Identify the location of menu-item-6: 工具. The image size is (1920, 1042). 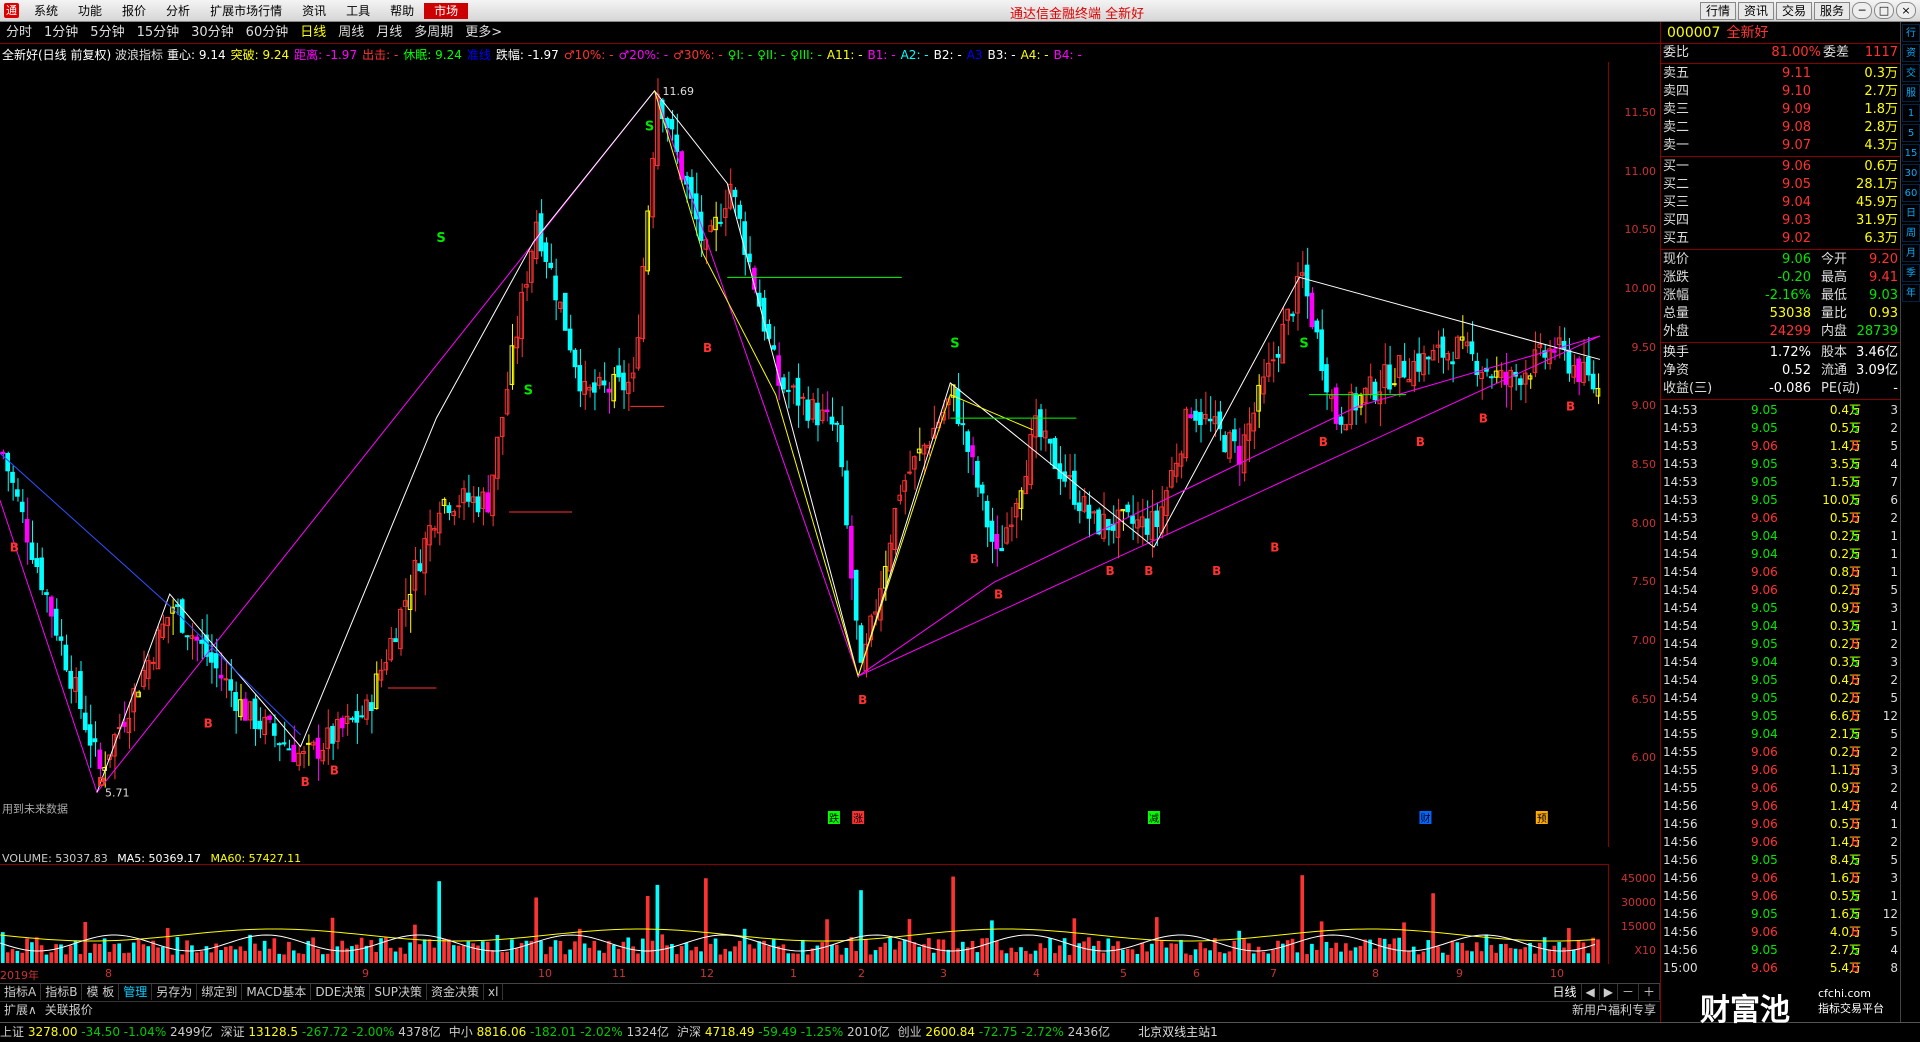
(358, 11).